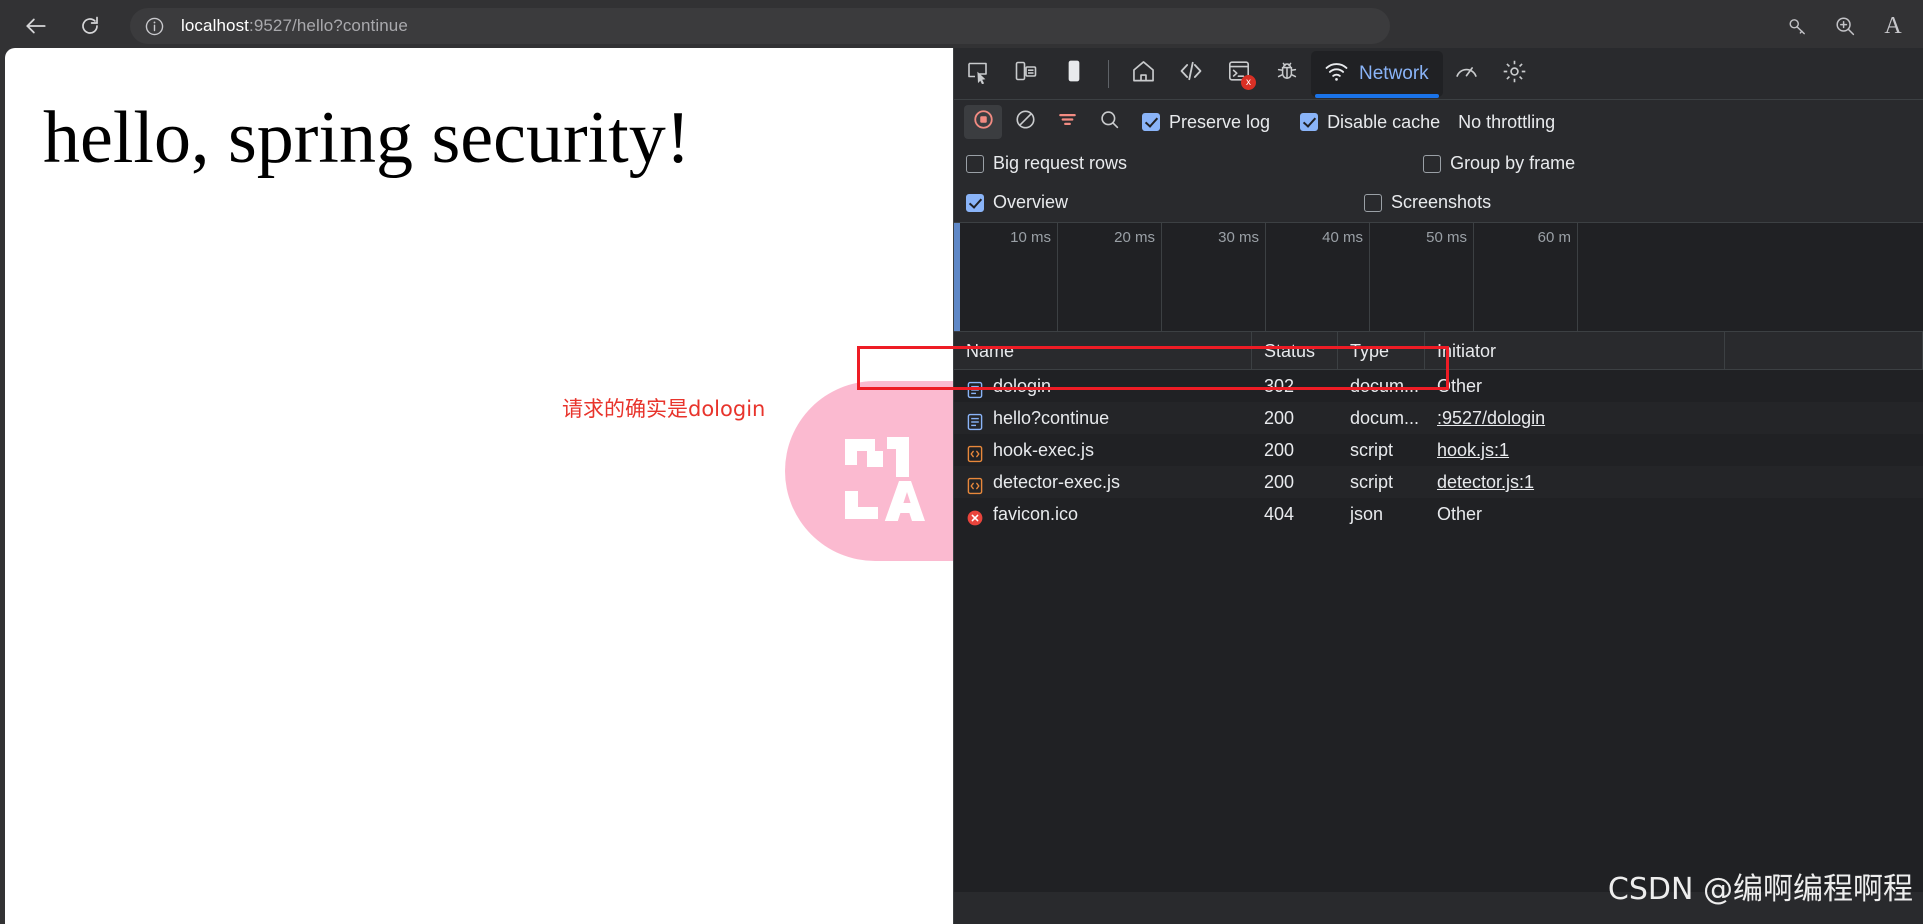 The width and height of the screenshot is (1923, 924). What do you see at coordinates (1824, 350) in the screenshot?
I see `column-header-filler` at bounding box center [1824, 350].